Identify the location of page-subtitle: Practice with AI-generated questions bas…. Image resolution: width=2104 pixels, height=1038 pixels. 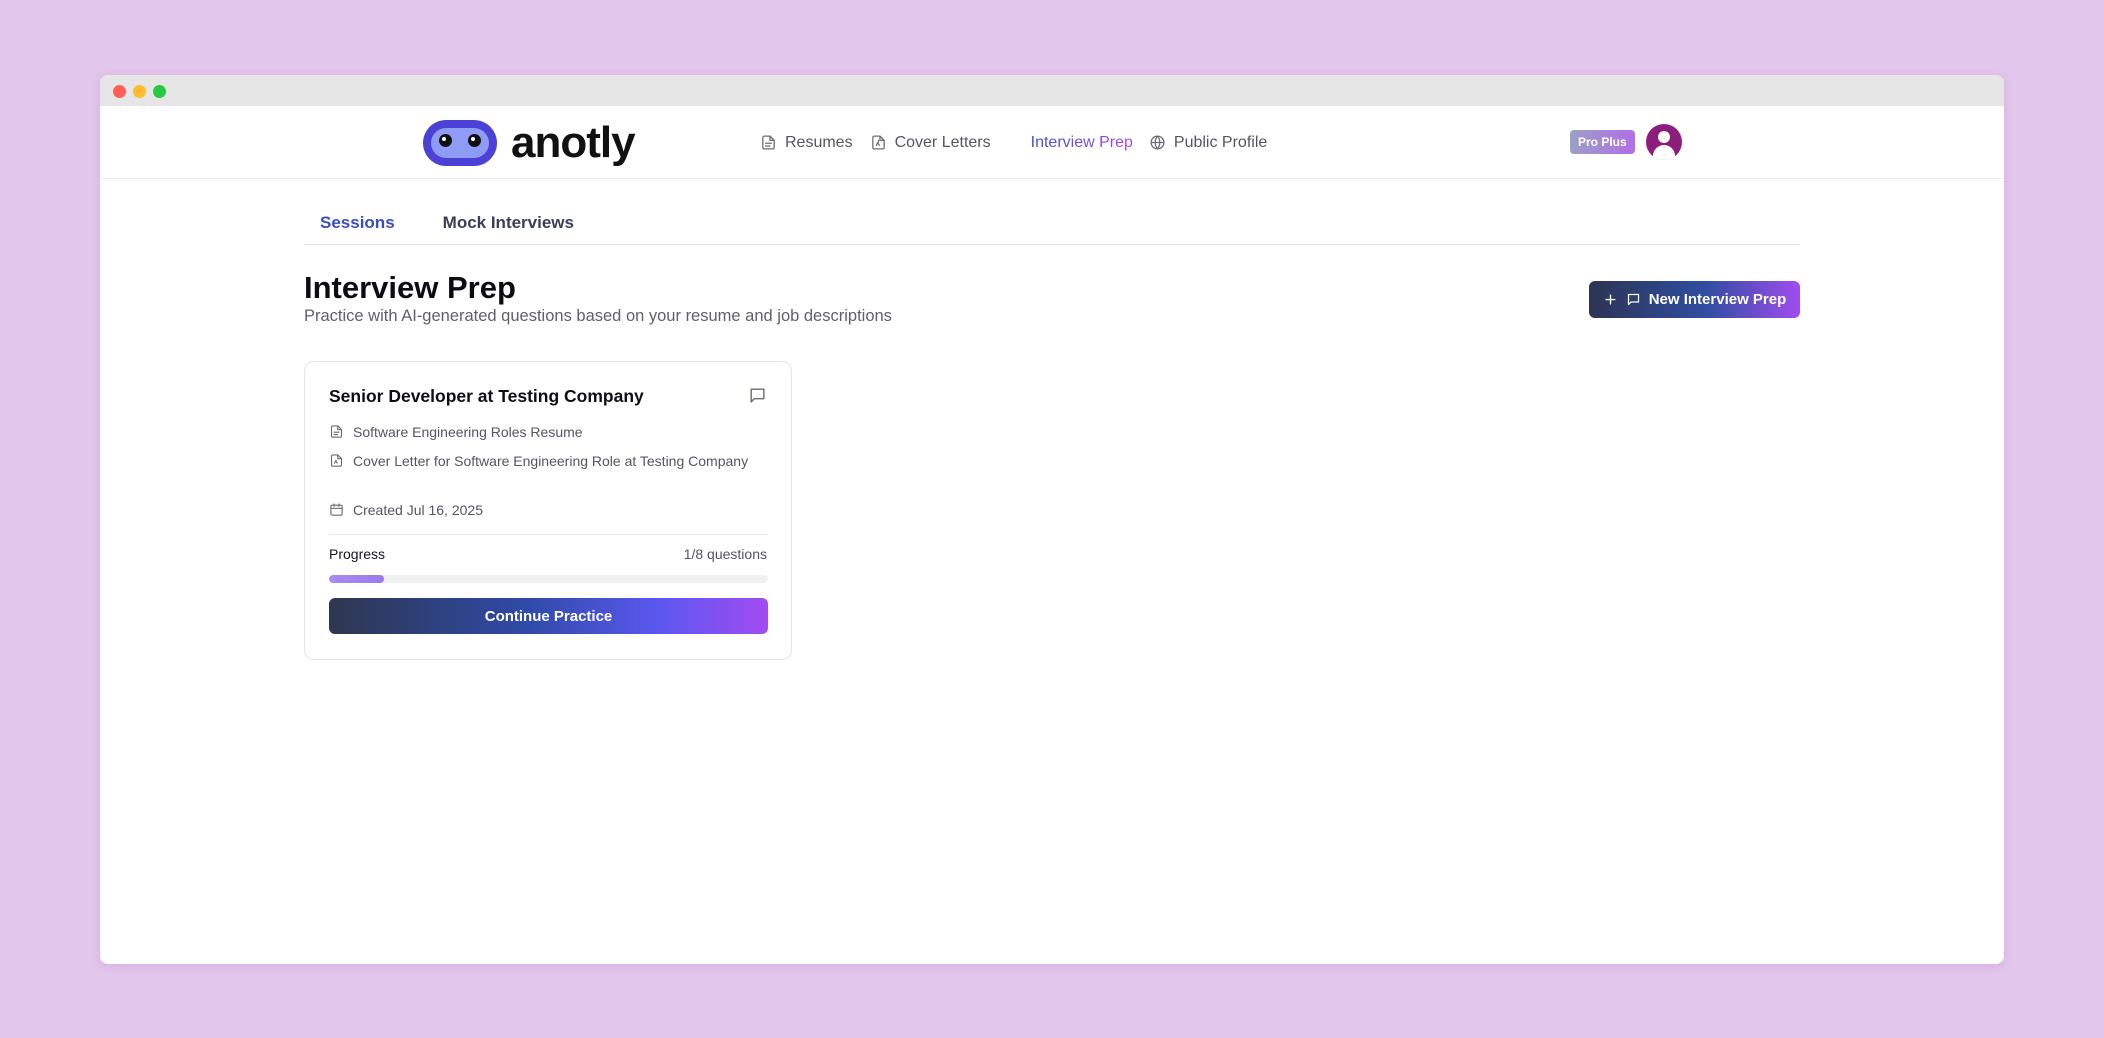
(598, 316).